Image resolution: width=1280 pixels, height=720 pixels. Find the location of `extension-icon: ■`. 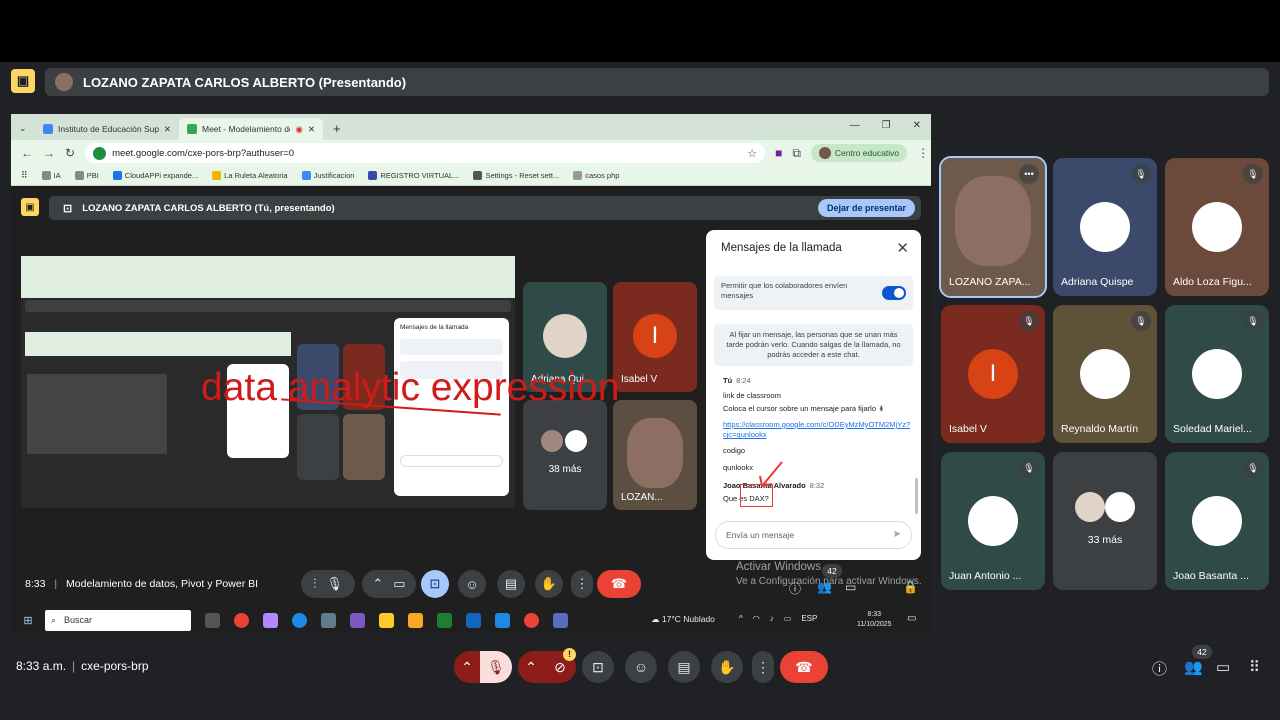

extension-icon: ■ is located at coordinates (778, 153).